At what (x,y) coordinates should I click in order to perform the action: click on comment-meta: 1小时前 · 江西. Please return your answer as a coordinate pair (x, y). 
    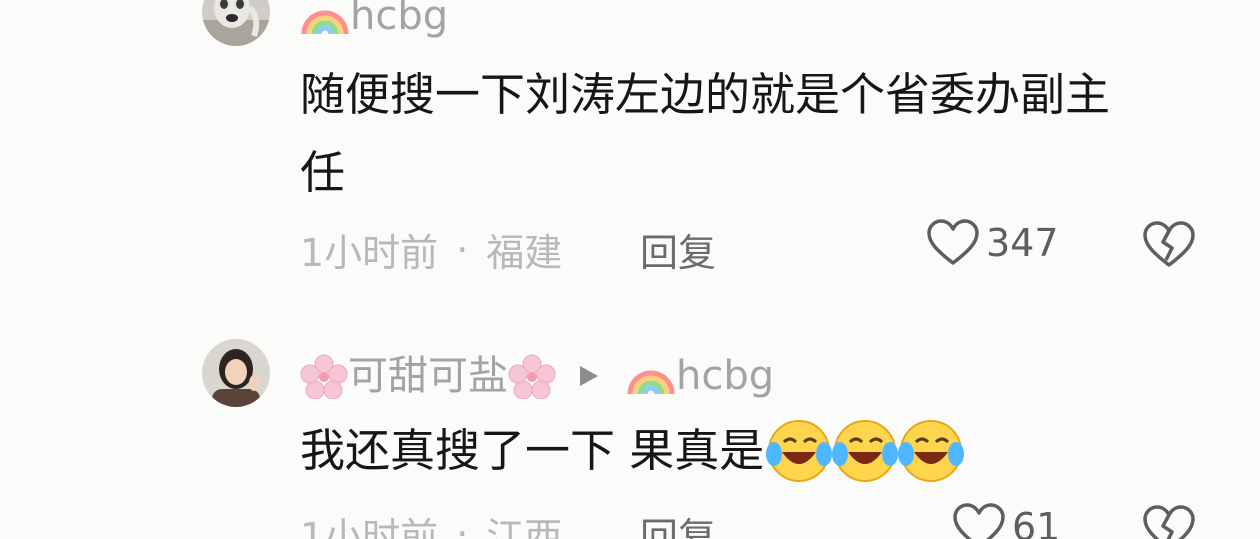
    Looking at the image, I should click on (431, 522).